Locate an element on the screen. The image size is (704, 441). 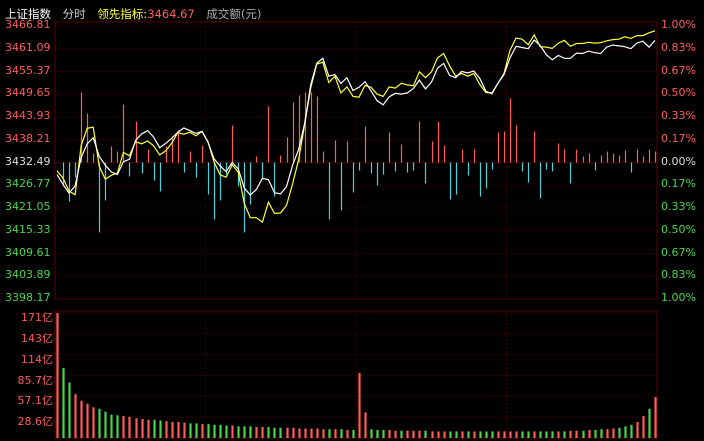
price-tick-label: 3432.49 is located at coordinates (28, 161).